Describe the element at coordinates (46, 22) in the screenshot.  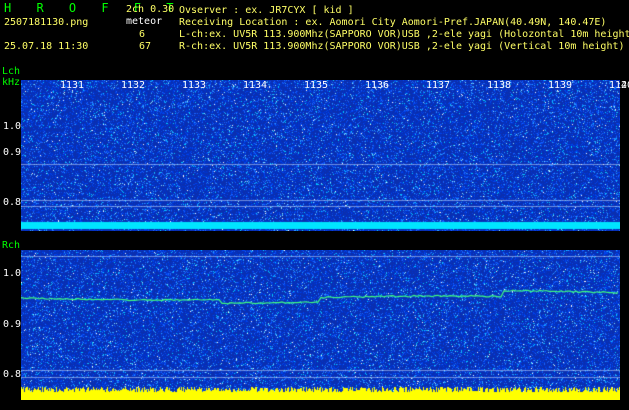
I see `filename: 2507181130.png` at that location.